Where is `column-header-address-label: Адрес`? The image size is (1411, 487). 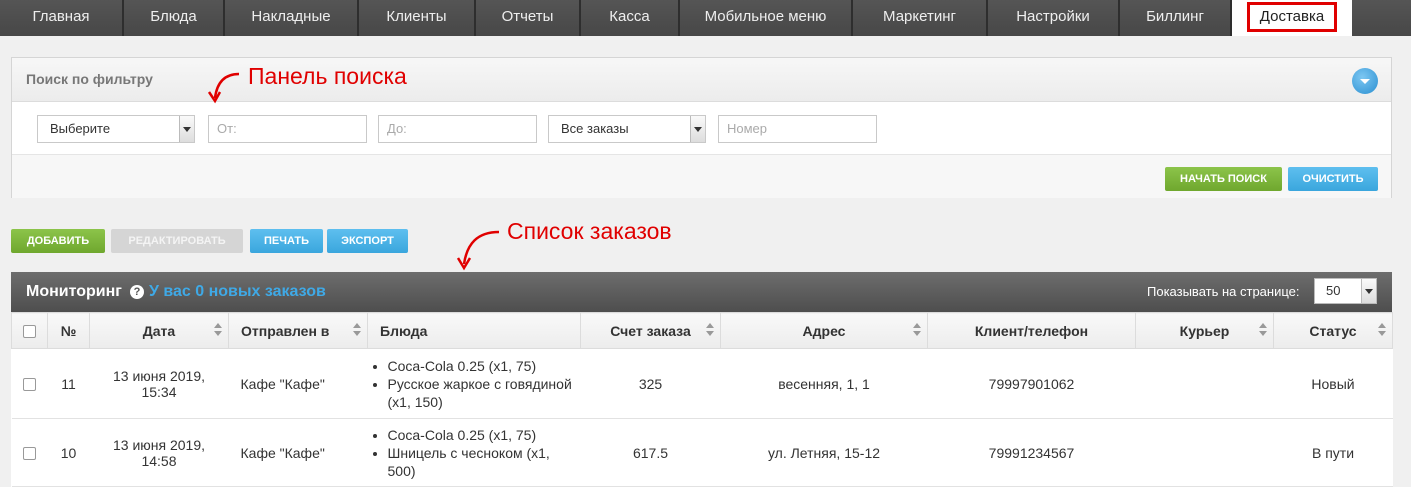
column-header-address-label: Адрес is located at coordinates (824, 330).